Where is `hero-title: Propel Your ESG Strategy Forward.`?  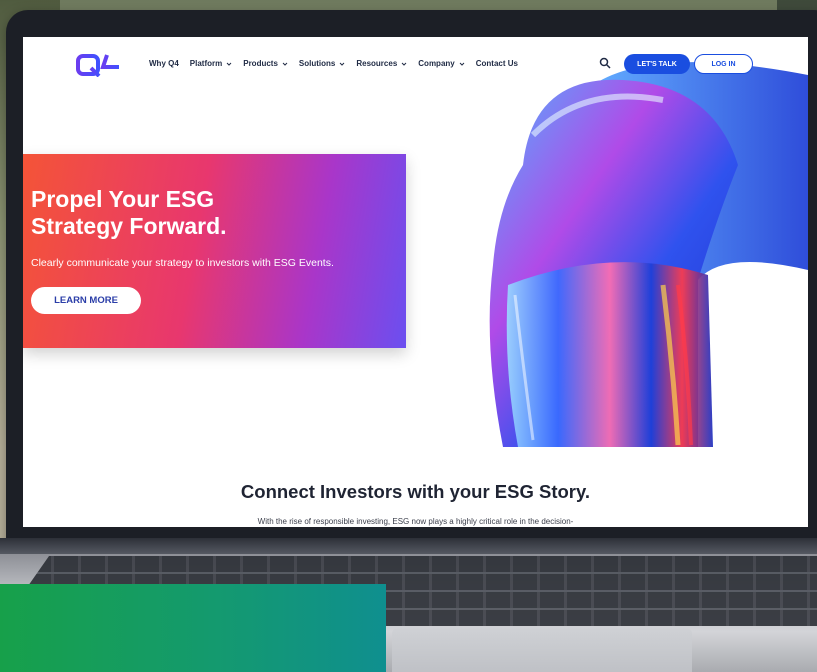 hero-title: Propel Your ESG Strategy Forward. is located at coordinates (196, 213).